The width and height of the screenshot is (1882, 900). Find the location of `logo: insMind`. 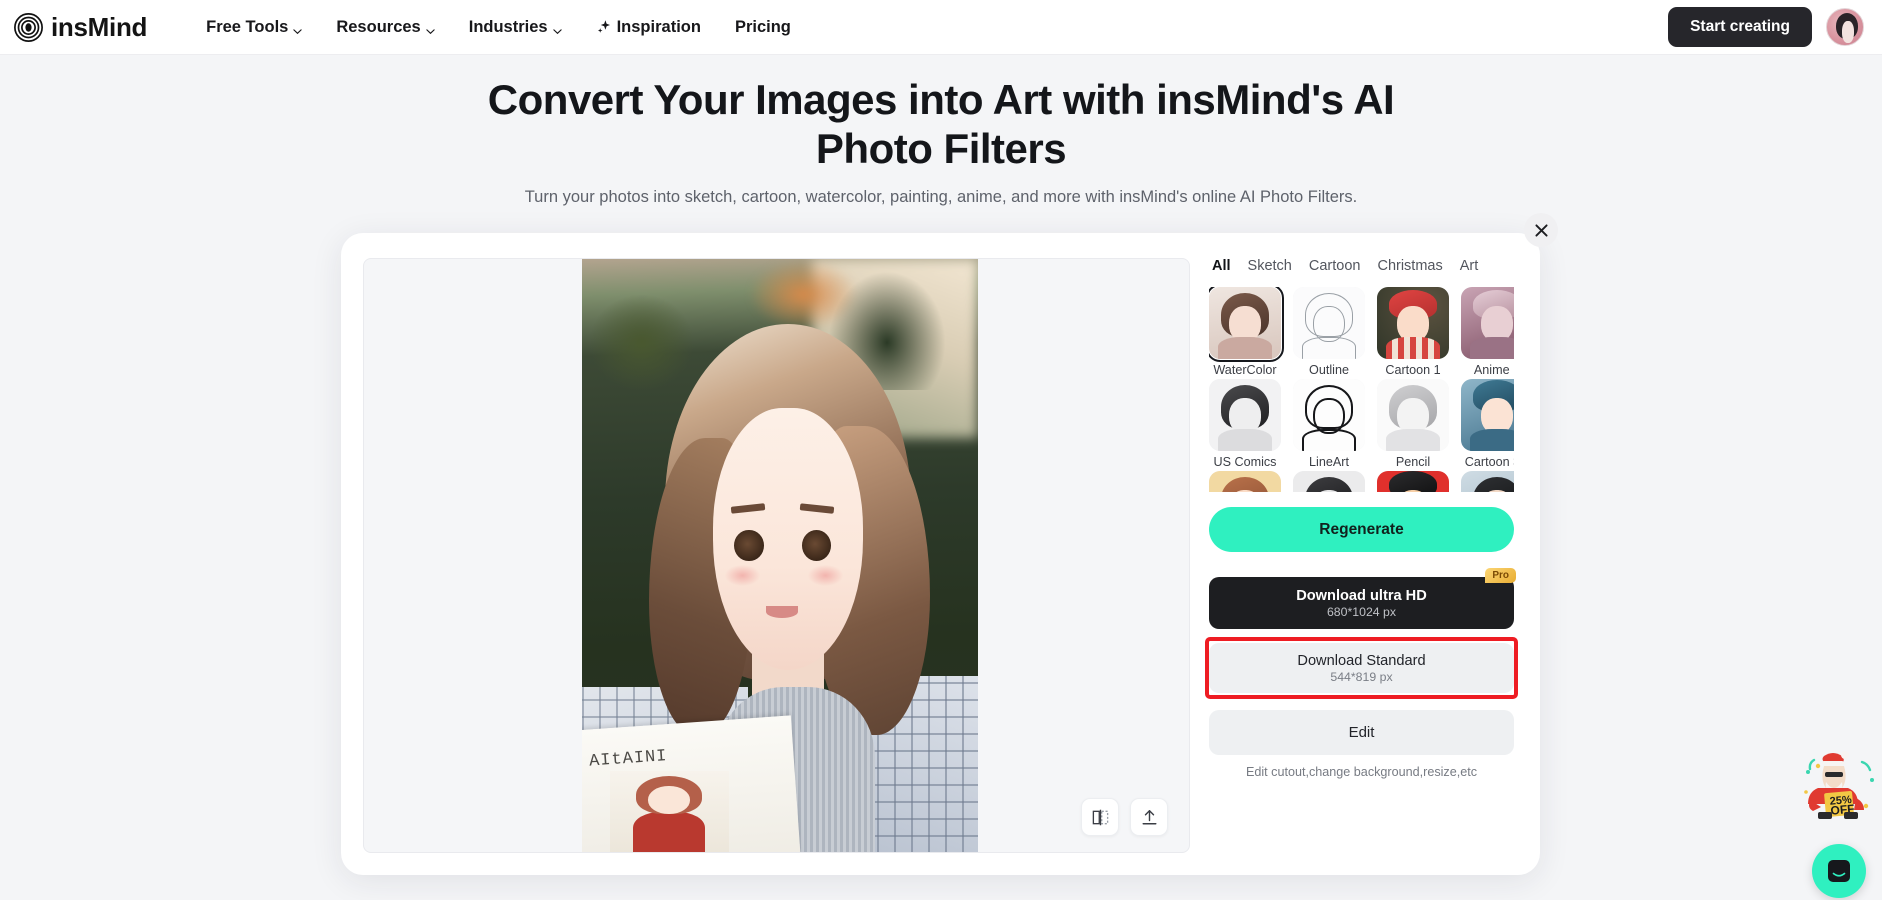

logo: insMind is located at coordinates (80, 27).